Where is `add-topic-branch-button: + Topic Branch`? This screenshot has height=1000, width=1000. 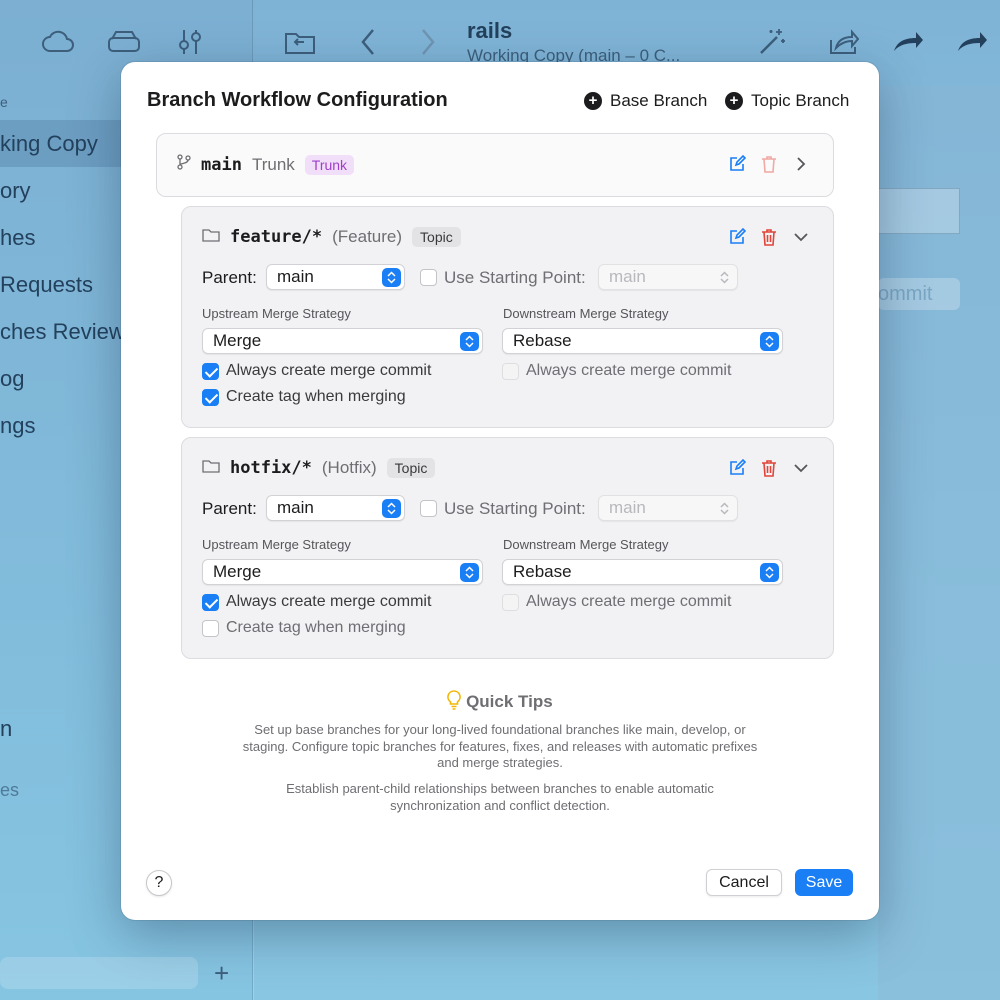
add-topic-branch-button: + Topic Branch is located at coordinates (787, 101).